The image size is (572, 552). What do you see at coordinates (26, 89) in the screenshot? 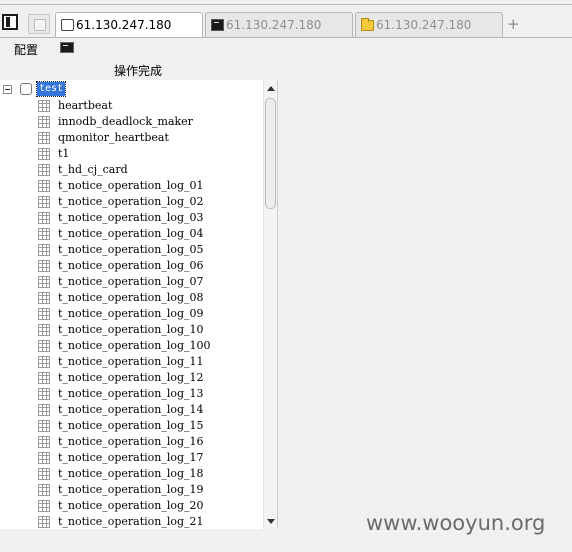
I see `database-icon` at bounding box center [26, 89].